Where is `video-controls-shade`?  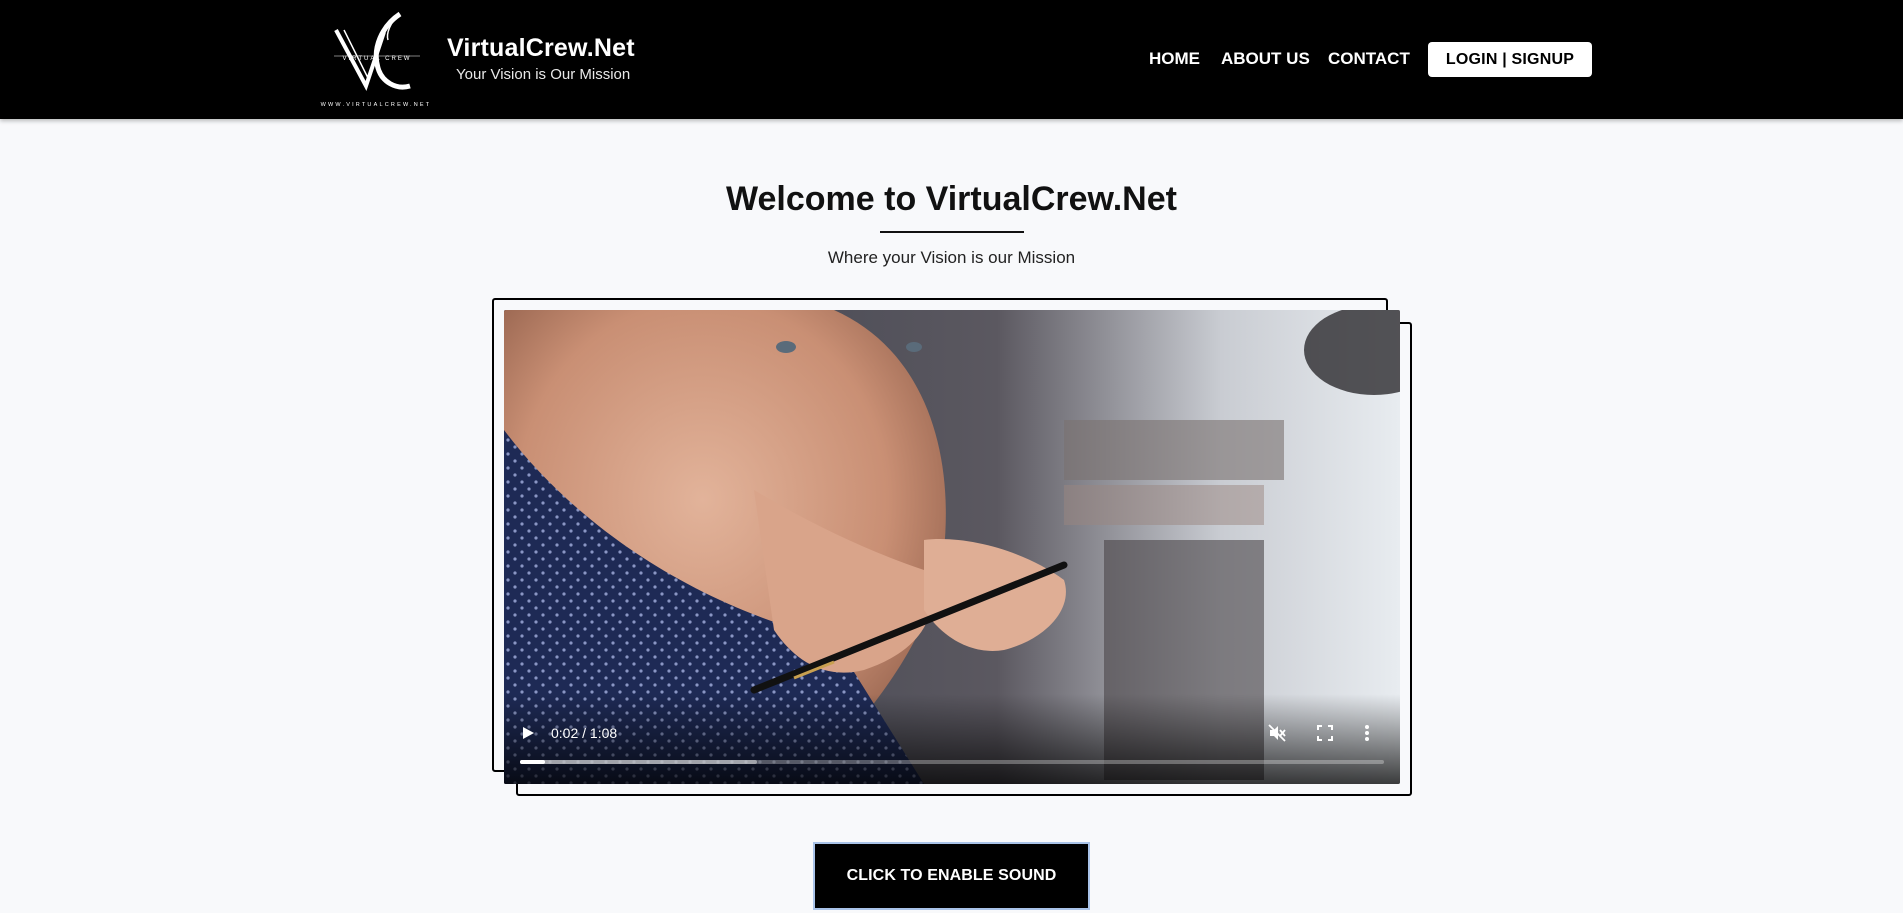 video-controls-shade is located at coordinates (952, 739).